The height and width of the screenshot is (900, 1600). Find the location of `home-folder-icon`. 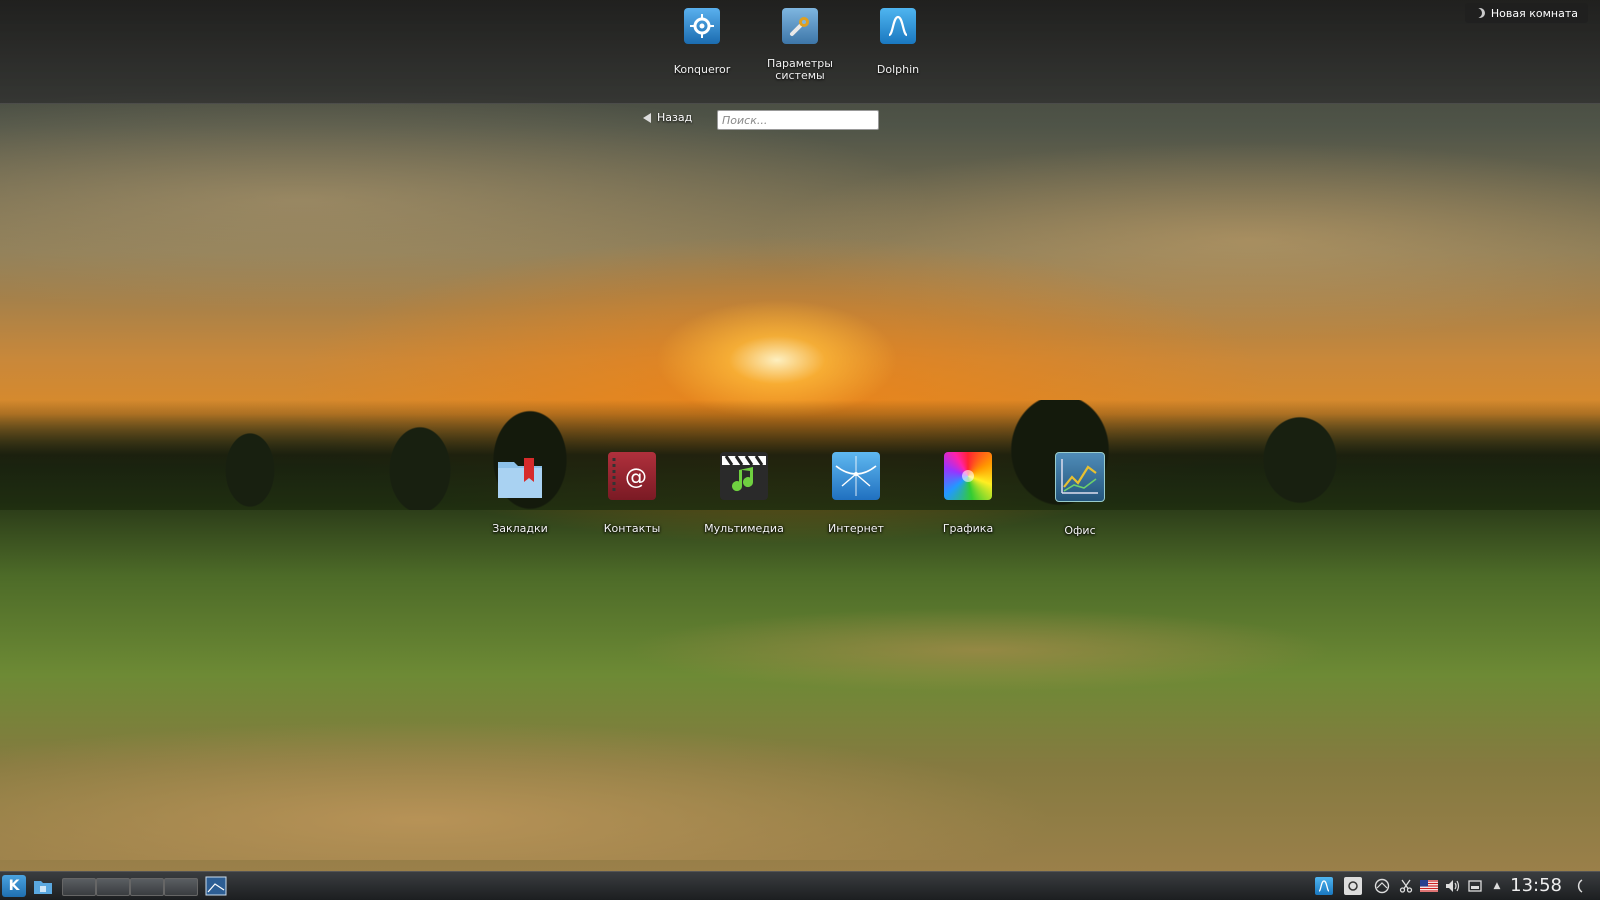

home-folder-icon is located at coordinates (43, 887).